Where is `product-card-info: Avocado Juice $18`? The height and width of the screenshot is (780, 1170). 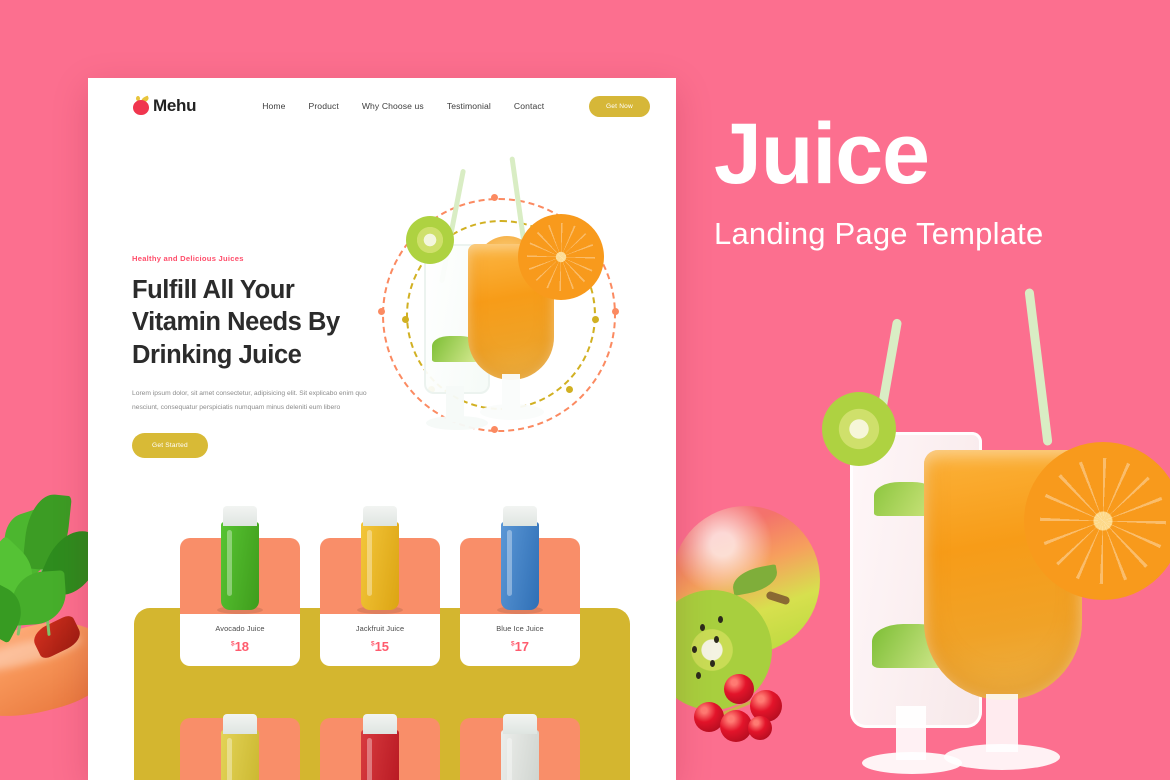 product-card-info: Avocado Juice $18 is located at coordinates (240, 640).